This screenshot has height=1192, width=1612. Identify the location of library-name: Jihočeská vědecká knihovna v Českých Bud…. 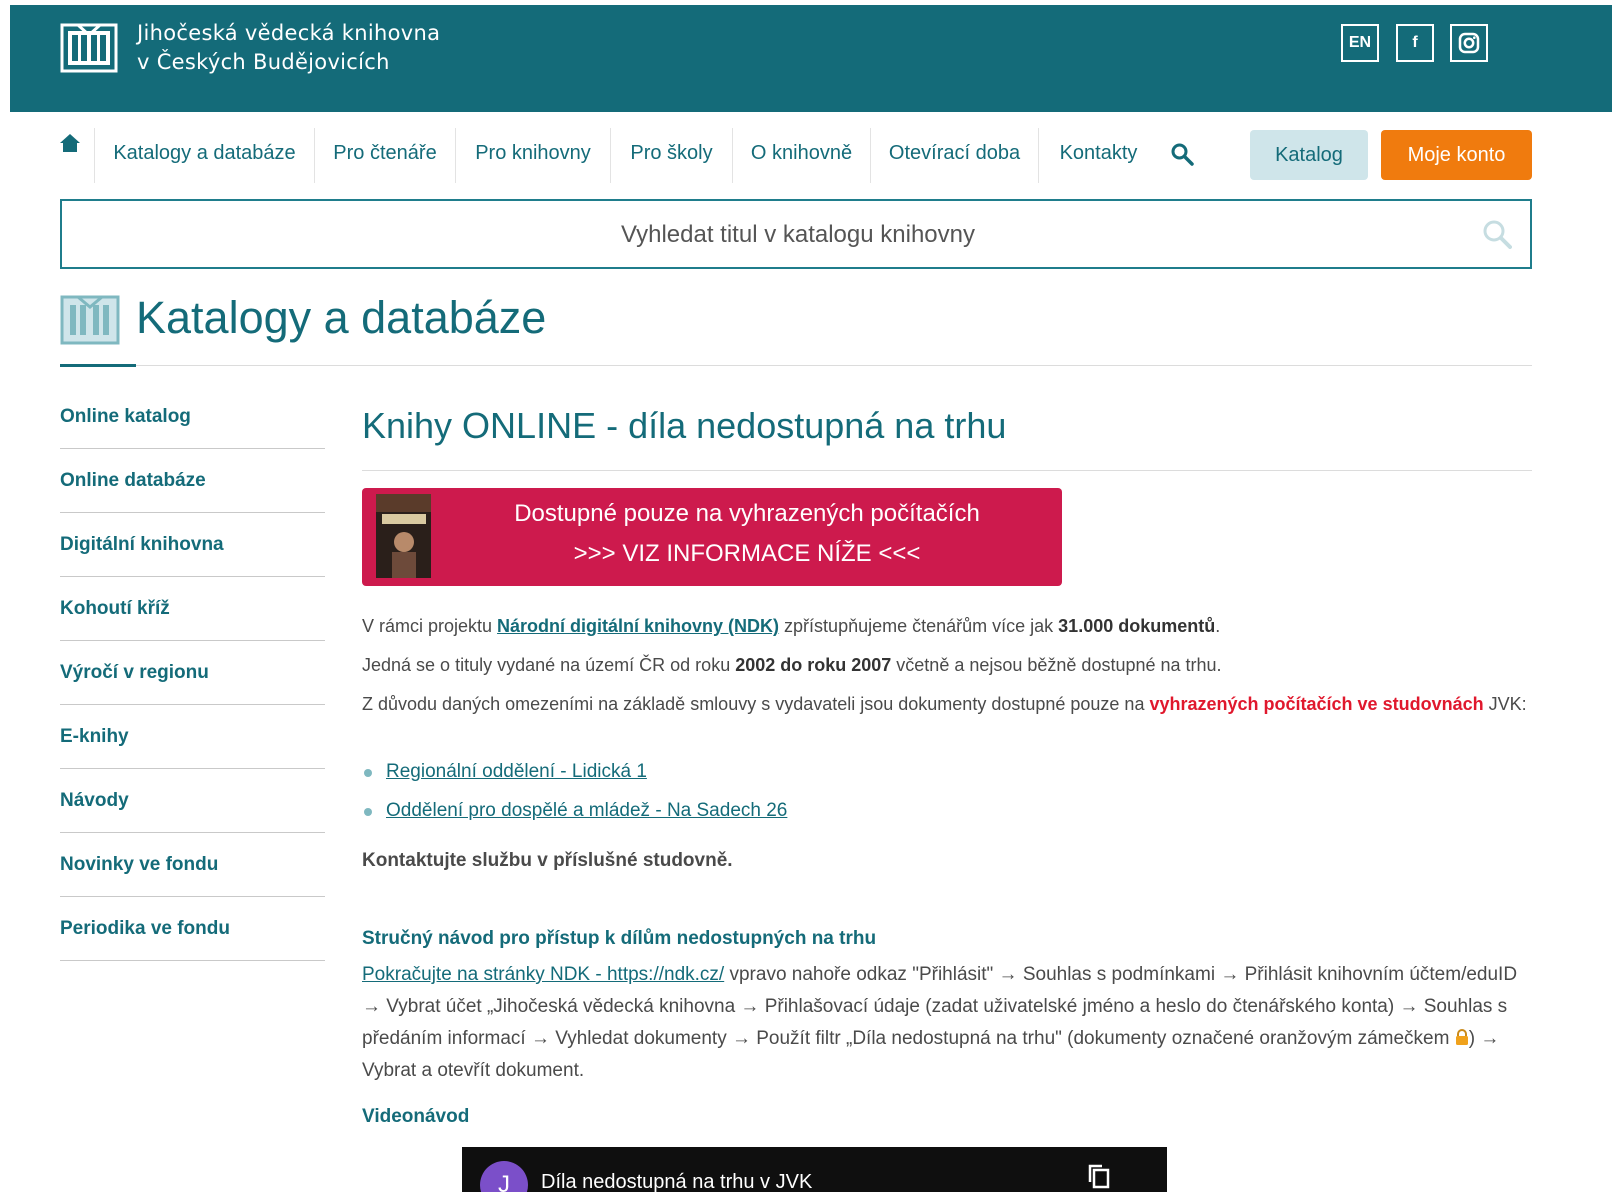
(288, 48).